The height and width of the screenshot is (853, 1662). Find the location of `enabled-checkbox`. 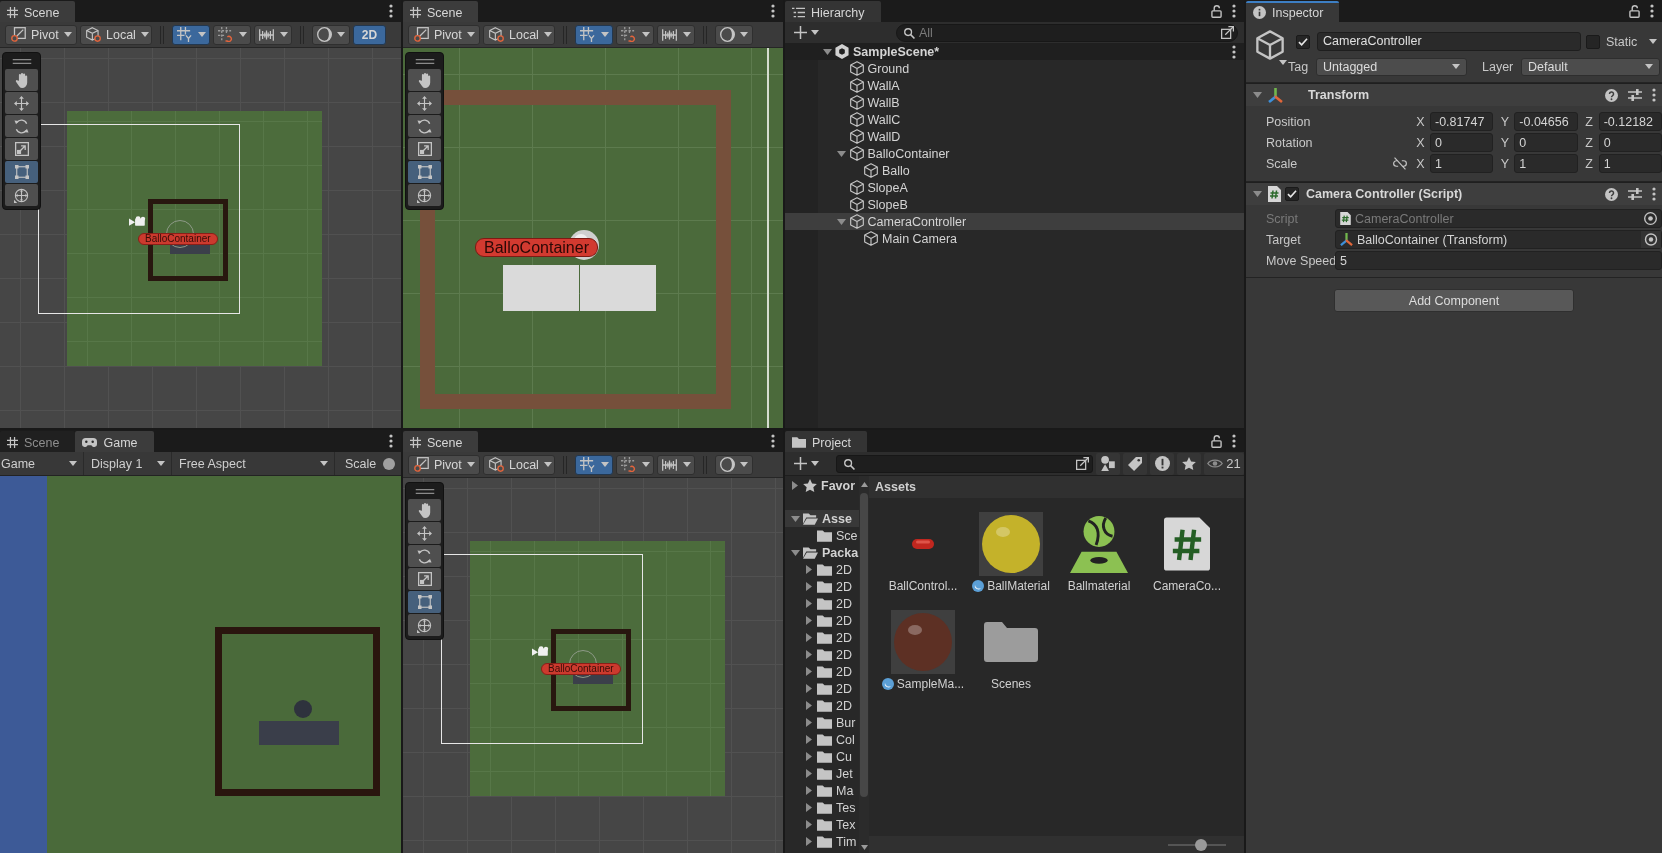

enabled-checkbox is located at coordinates (1292, 194).